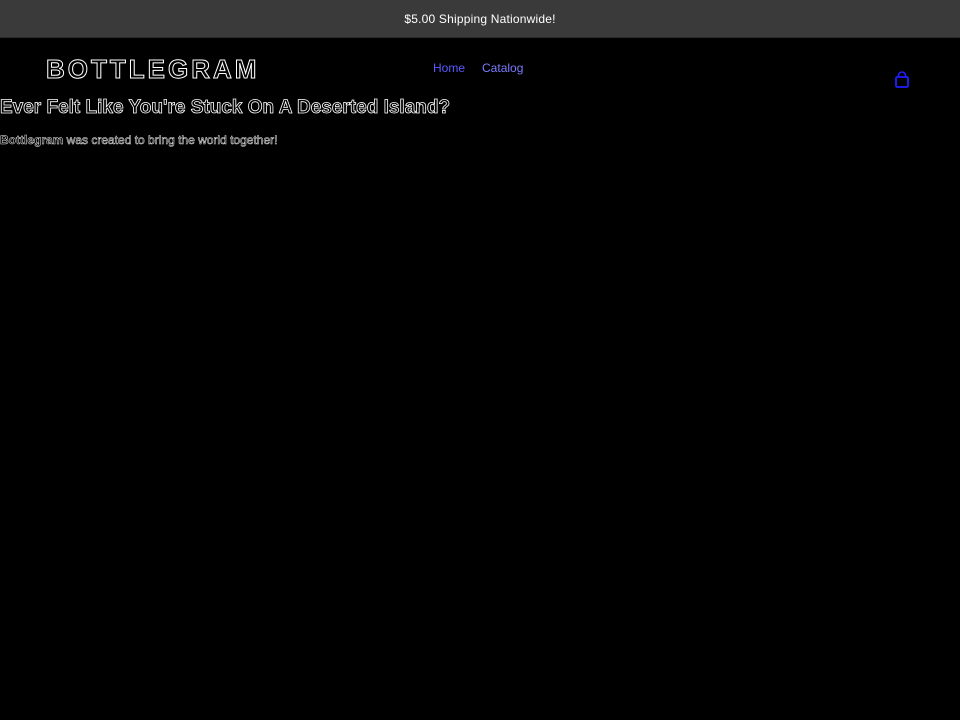  I want to click on announcement-text: $5.00 Shipping Nationwide!, so click(480, 18).